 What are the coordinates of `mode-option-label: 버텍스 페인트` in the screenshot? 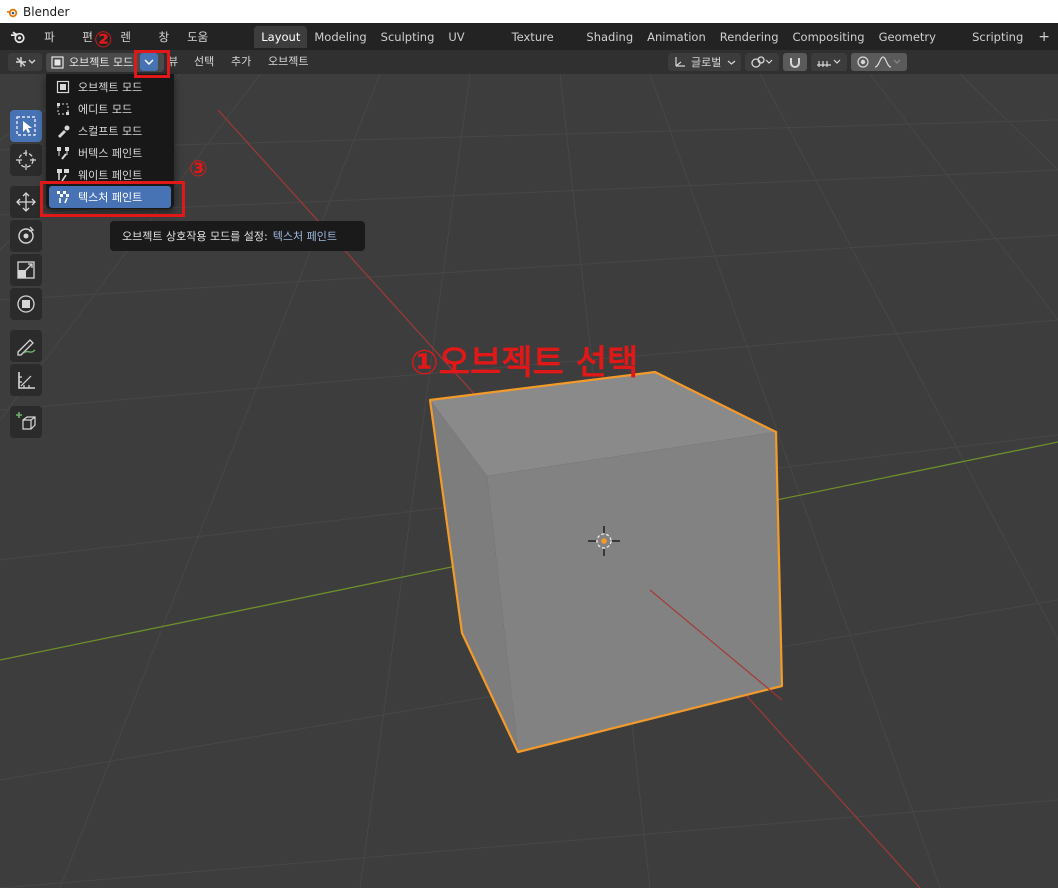 It's located at (110, 153).